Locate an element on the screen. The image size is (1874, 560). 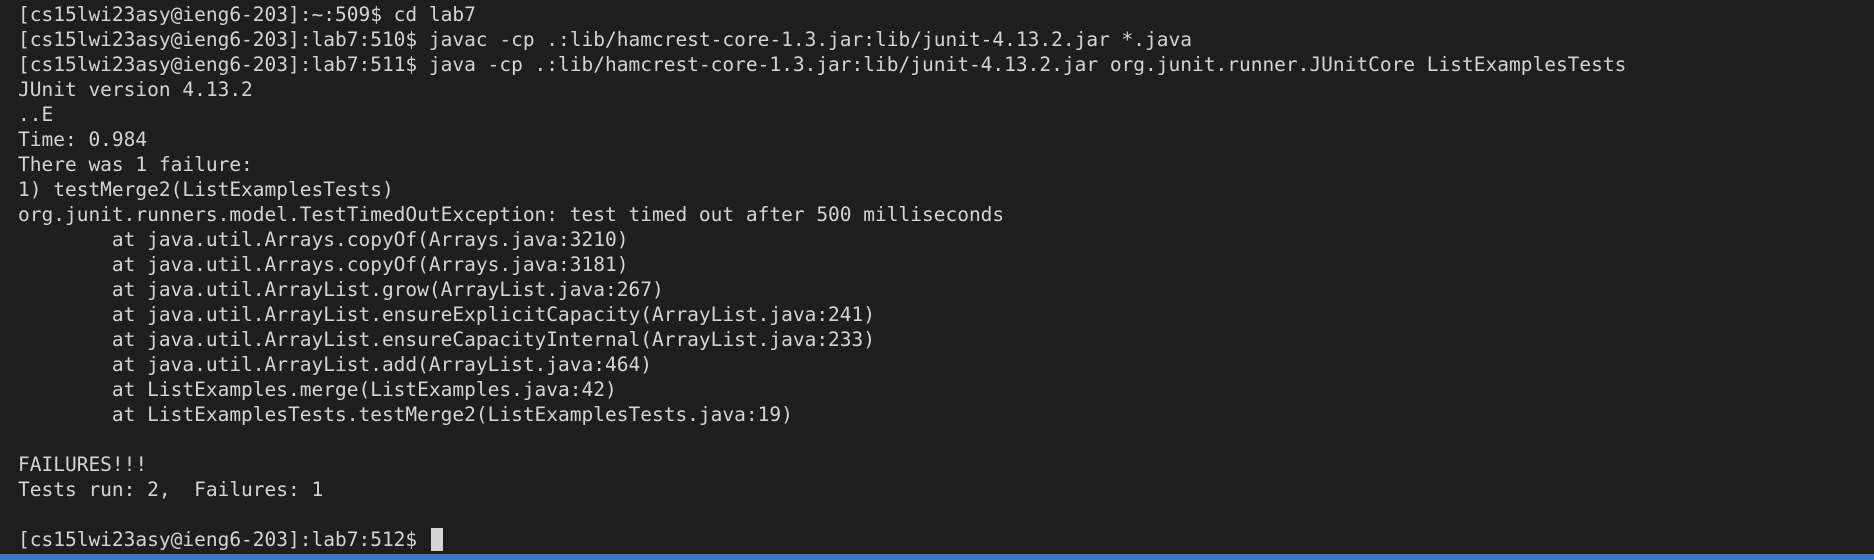
terminal-line: 1) testMerge2(ListExamplesTests) is located at coordinates (206, 189).